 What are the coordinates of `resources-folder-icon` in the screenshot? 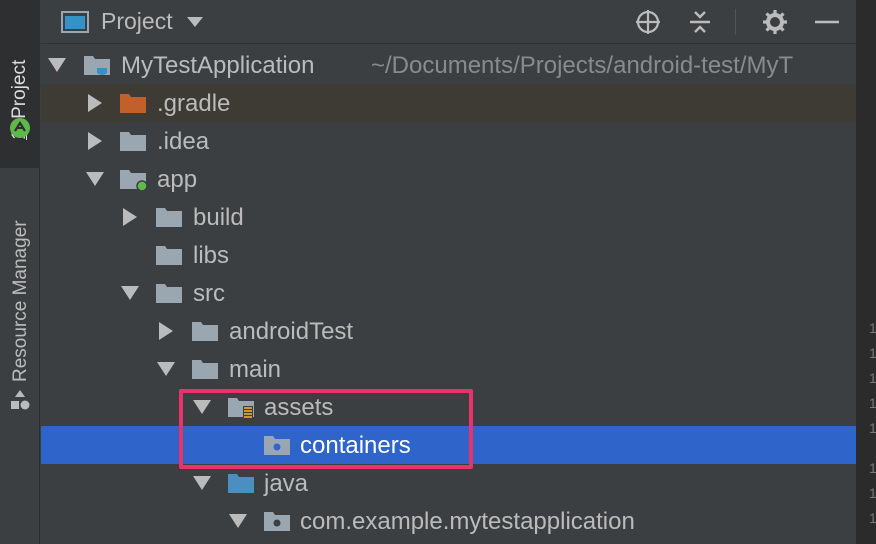 It's located at (241, 408).